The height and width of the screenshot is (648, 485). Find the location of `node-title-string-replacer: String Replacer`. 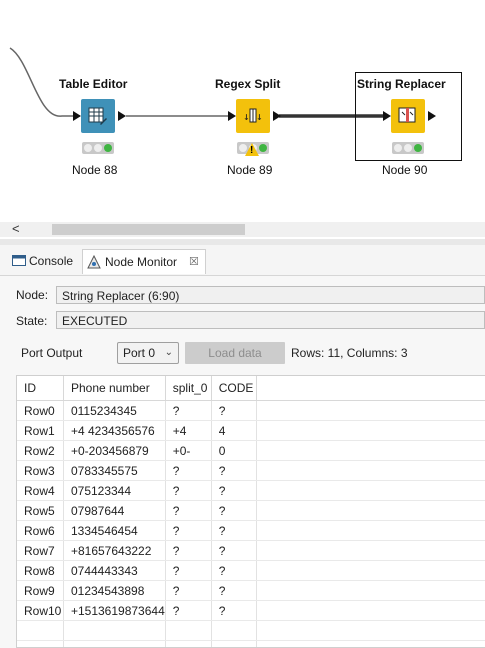

node-title-string-replacer: String Replacer is located at coordinates (401, 84).